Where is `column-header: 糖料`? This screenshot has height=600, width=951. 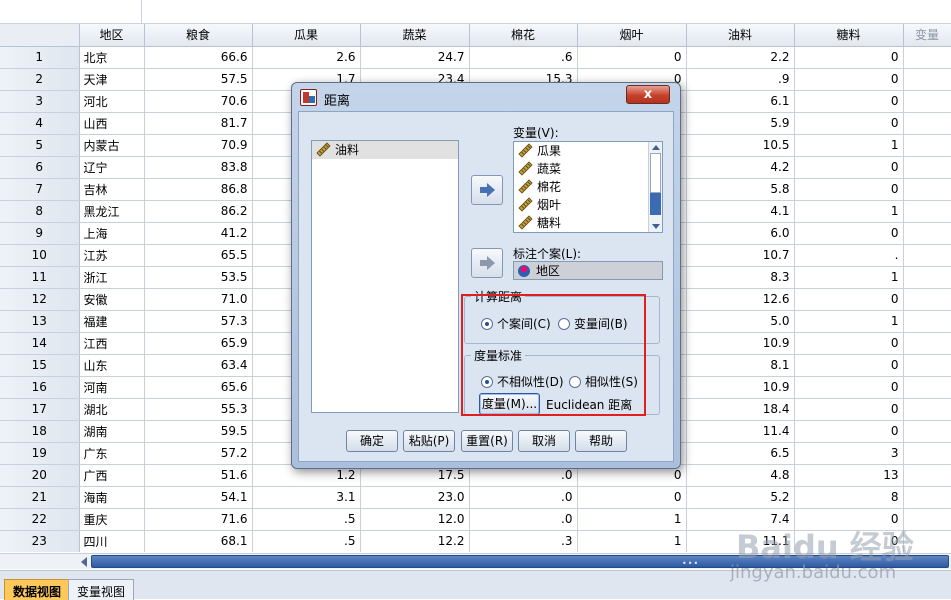
column-header: 糖料 is located at coordinates (849, 35).